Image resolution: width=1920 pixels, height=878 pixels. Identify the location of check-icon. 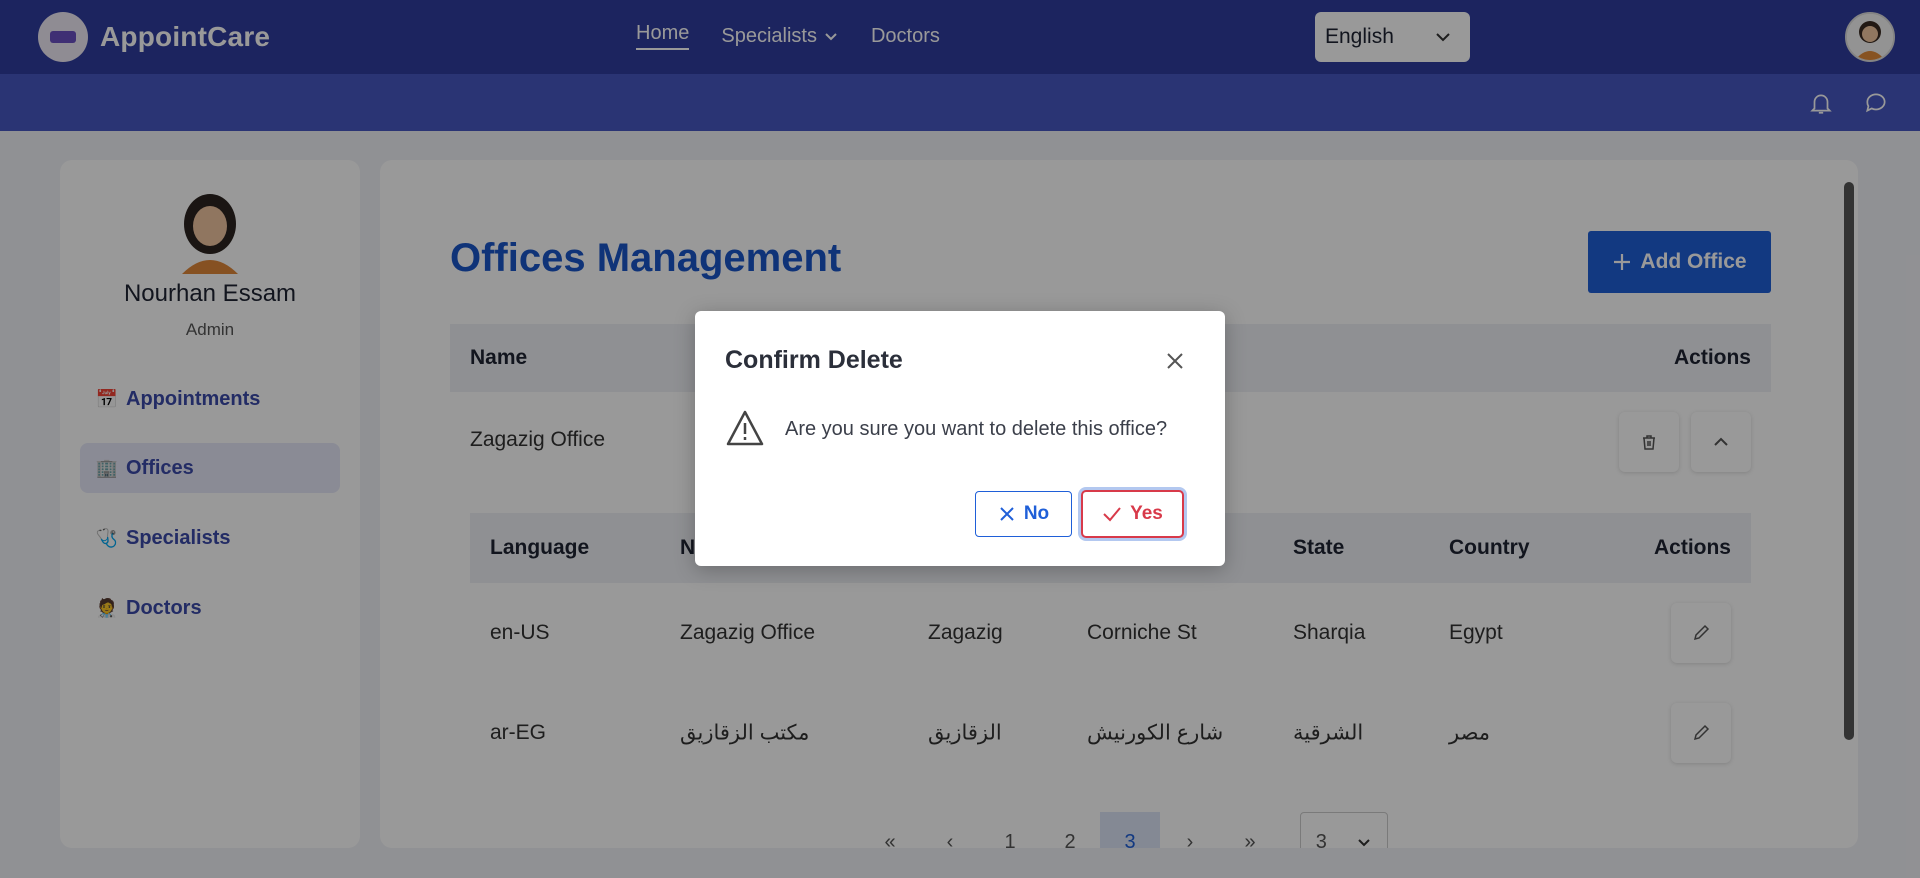
(1112, 514).